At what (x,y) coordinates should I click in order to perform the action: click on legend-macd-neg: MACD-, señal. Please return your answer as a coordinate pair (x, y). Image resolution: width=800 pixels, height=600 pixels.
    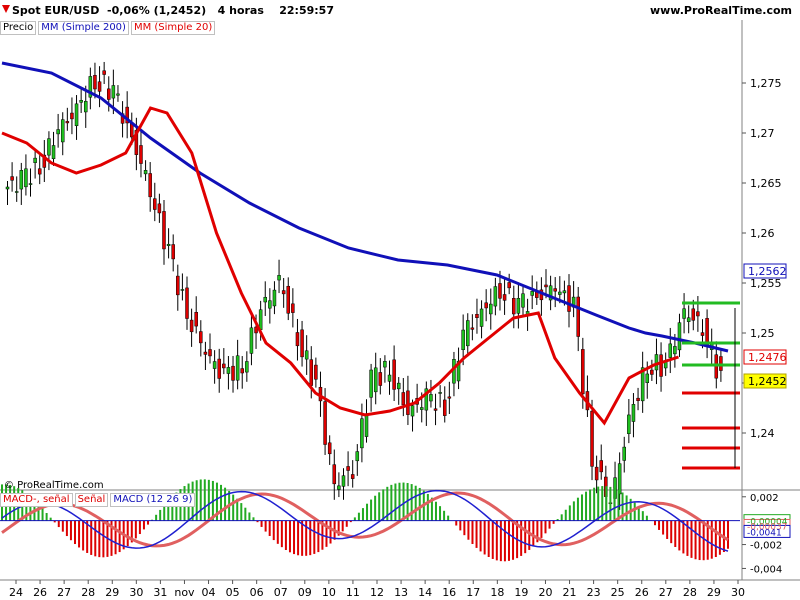
    Looking at the image, I should click on (36, 500).